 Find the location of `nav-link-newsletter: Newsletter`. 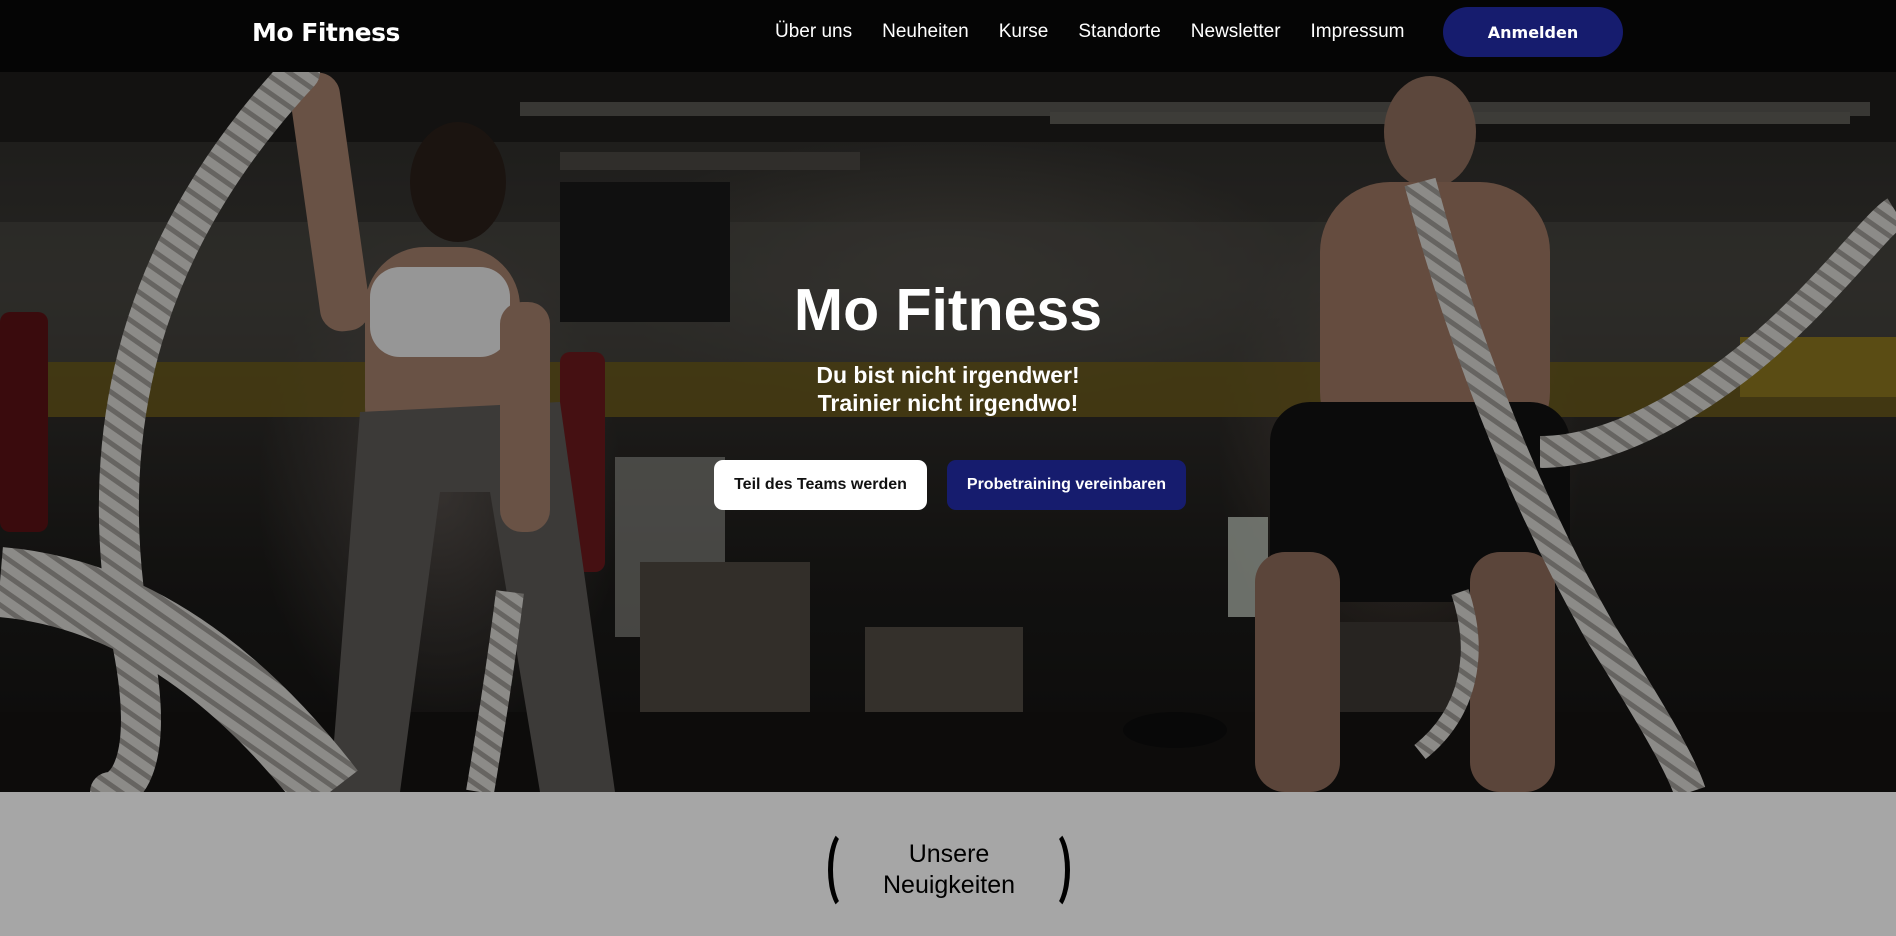

nav-link-newsletter: Newsletter is located at coordinates (1236, 32).